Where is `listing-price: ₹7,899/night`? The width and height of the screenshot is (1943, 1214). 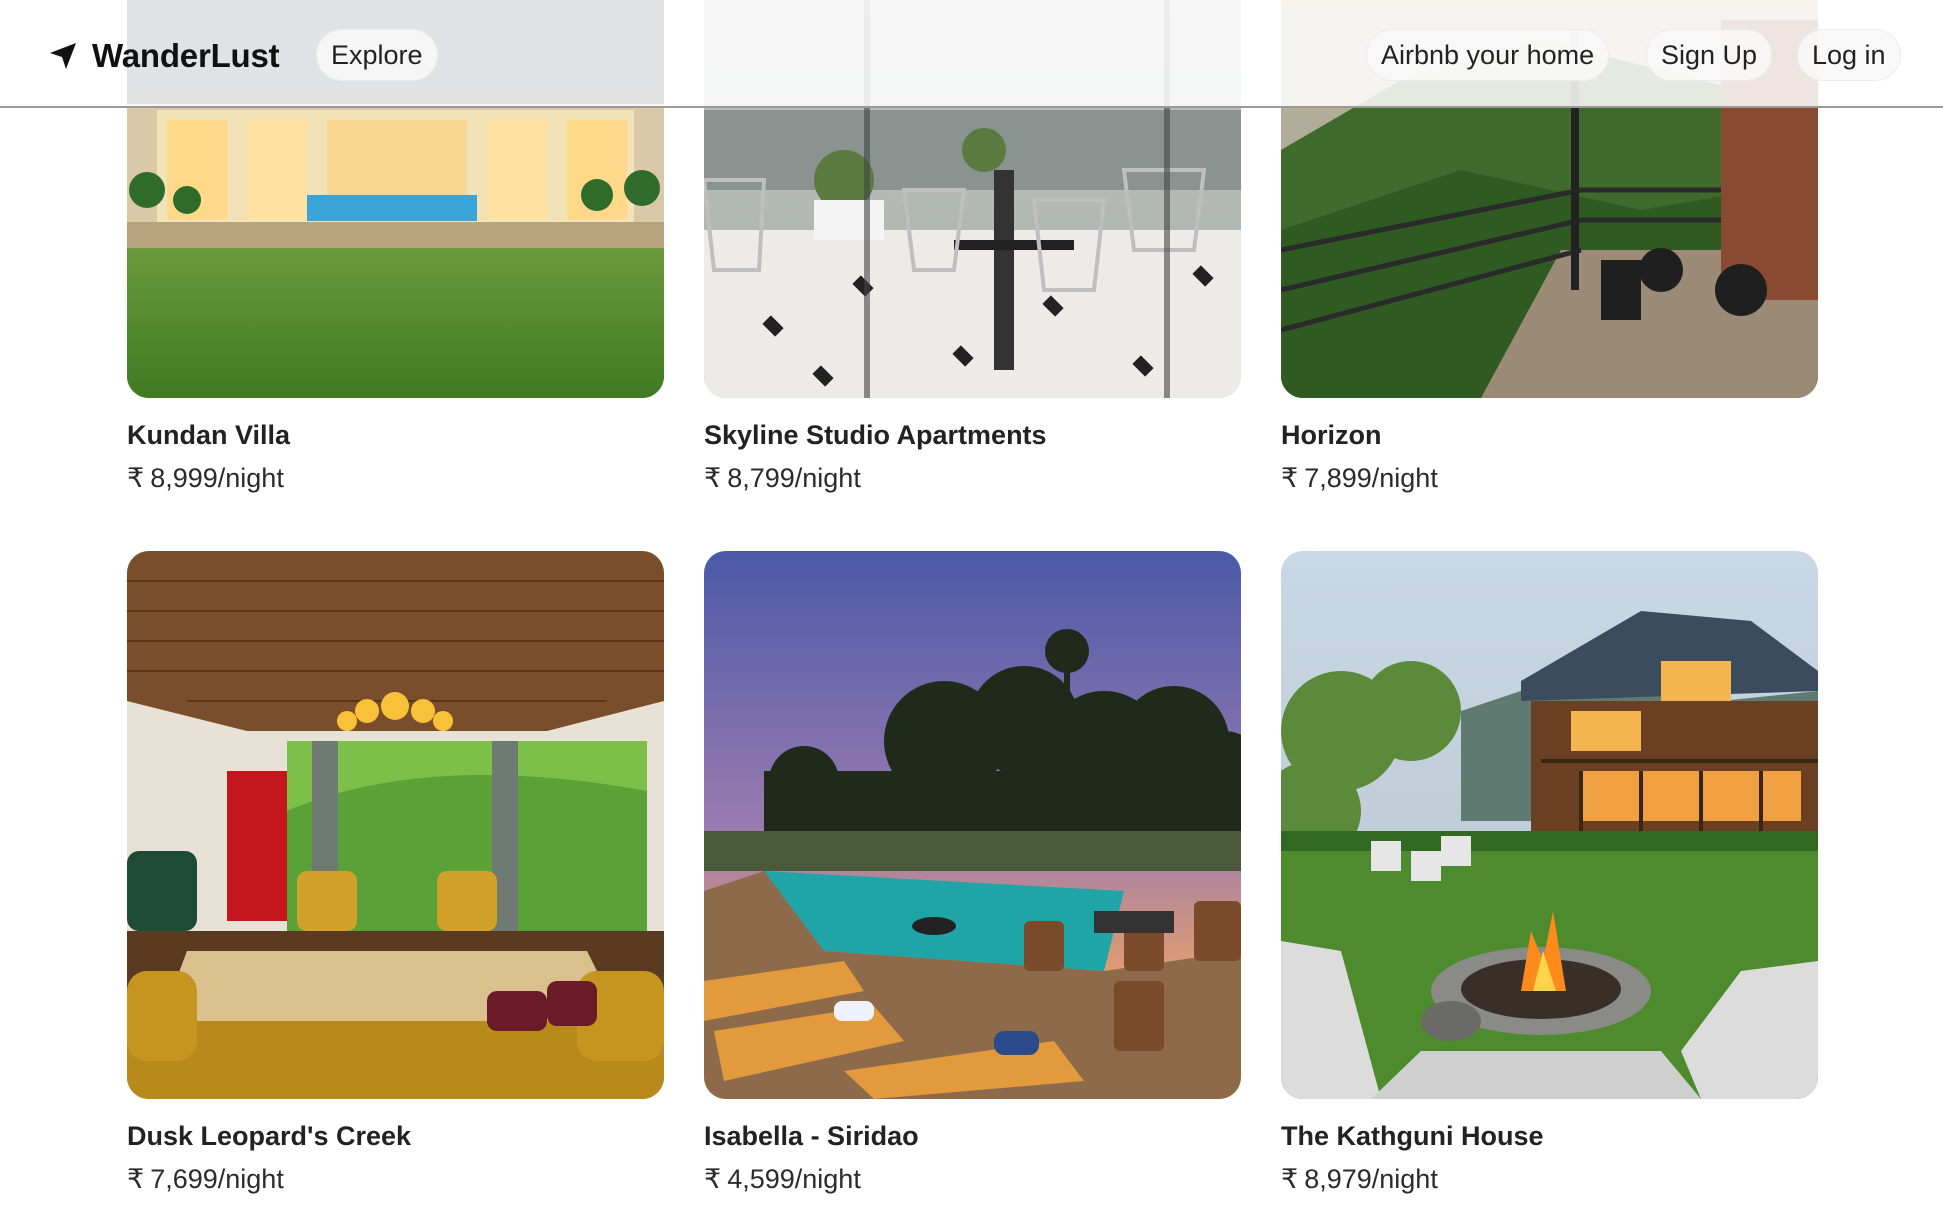 listing-price: ₹7,899/night is located at coordinates (1359, 478).